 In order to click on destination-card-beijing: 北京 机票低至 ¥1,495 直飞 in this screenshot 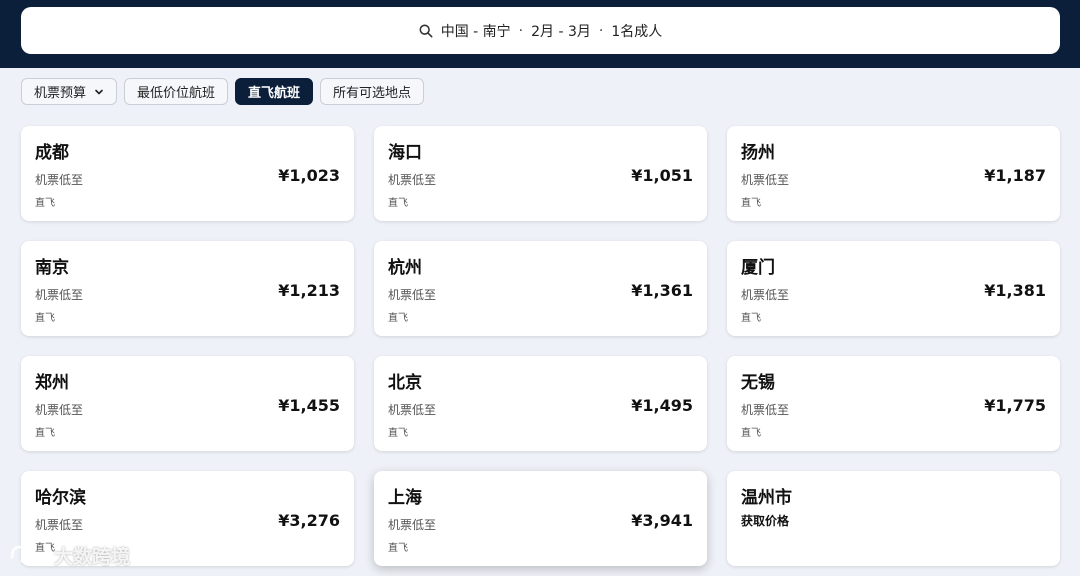, I will do `click(540, 403)`.